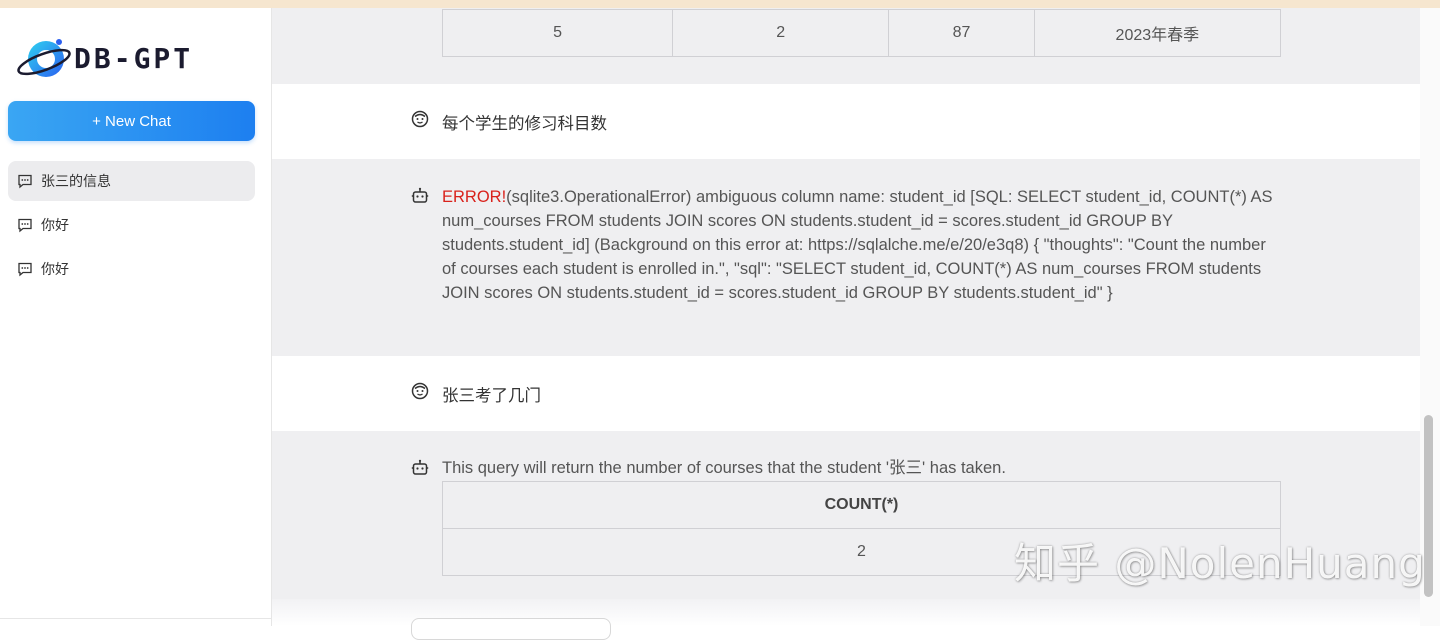 The height and width of the screenshot is (640, 1440). I want to click on logo-text: DB-GPT, so click(134, 58).